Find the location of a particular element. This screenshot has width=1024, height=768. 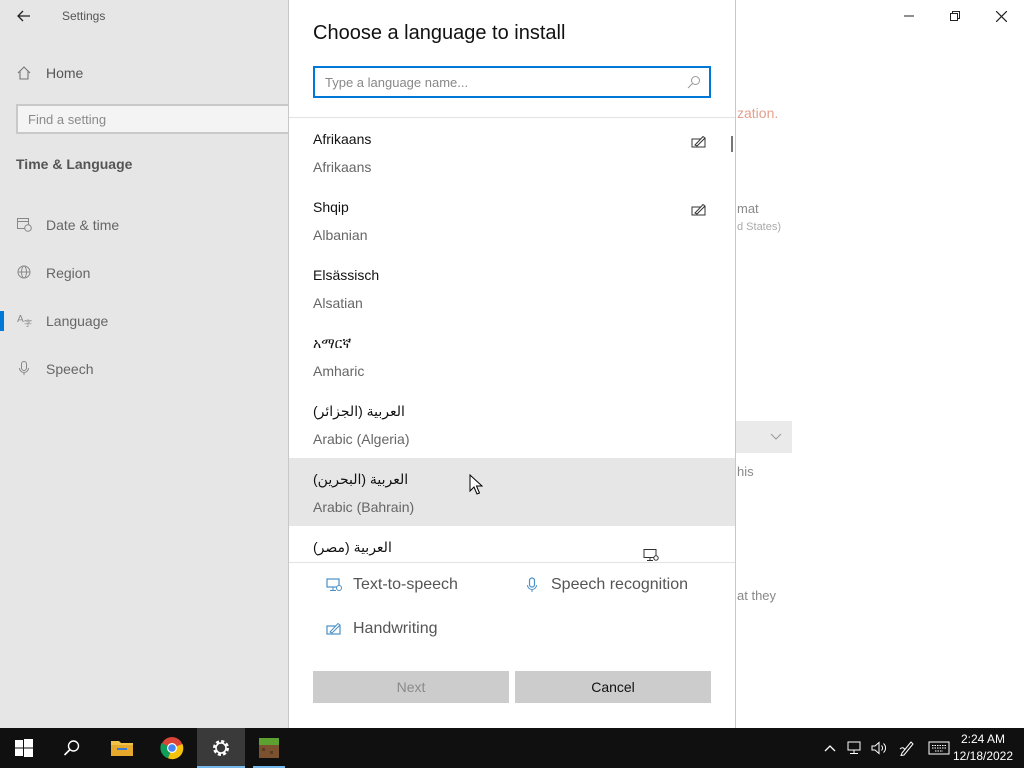

language-item-albanian: Shqip Albanian is located at coordinates (512, 220).